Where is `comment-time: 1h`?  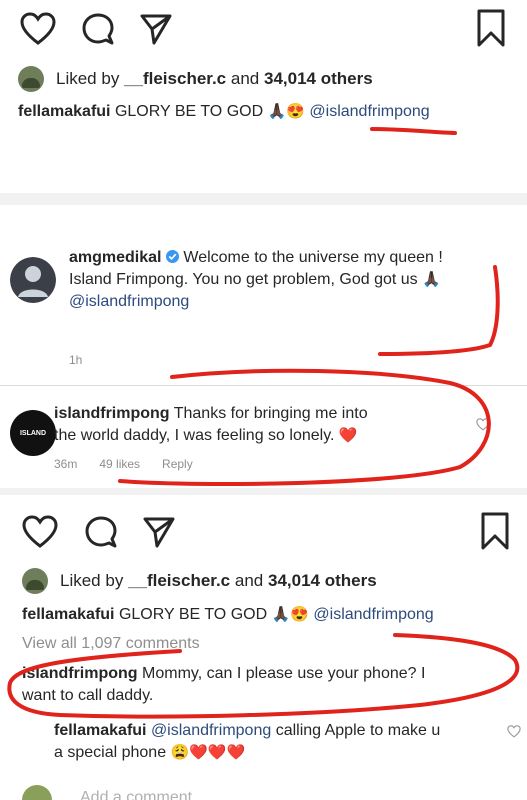
comment-time: 1h is located at coordinates (76, 360).